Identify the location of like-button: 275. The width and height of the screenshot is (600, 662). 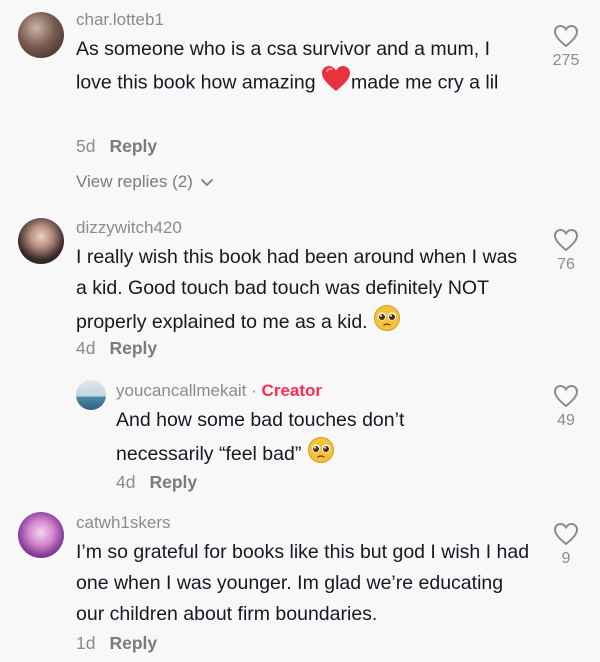
(566, 47).